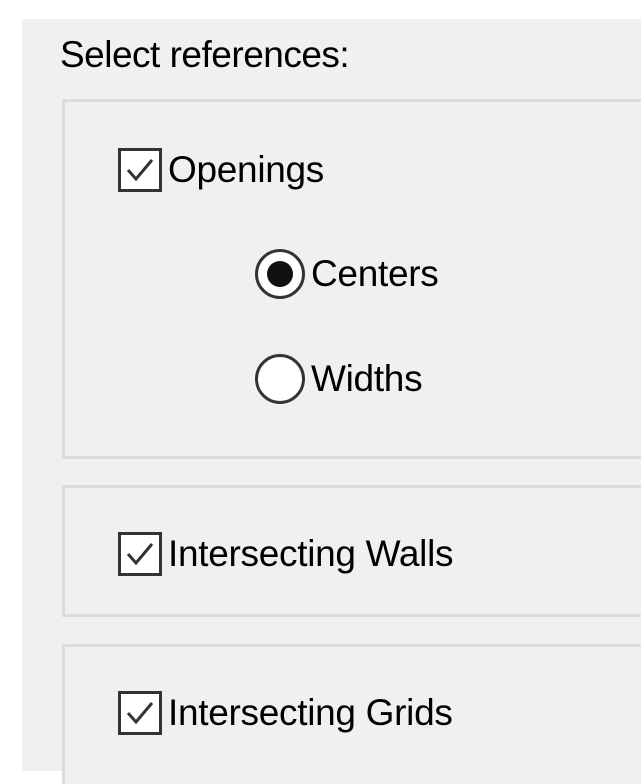 The width and height of the screenshot is (641, 784). Describe the element at coordinates (280, 379) in the screenshot. I see `widths-radio` at that location.